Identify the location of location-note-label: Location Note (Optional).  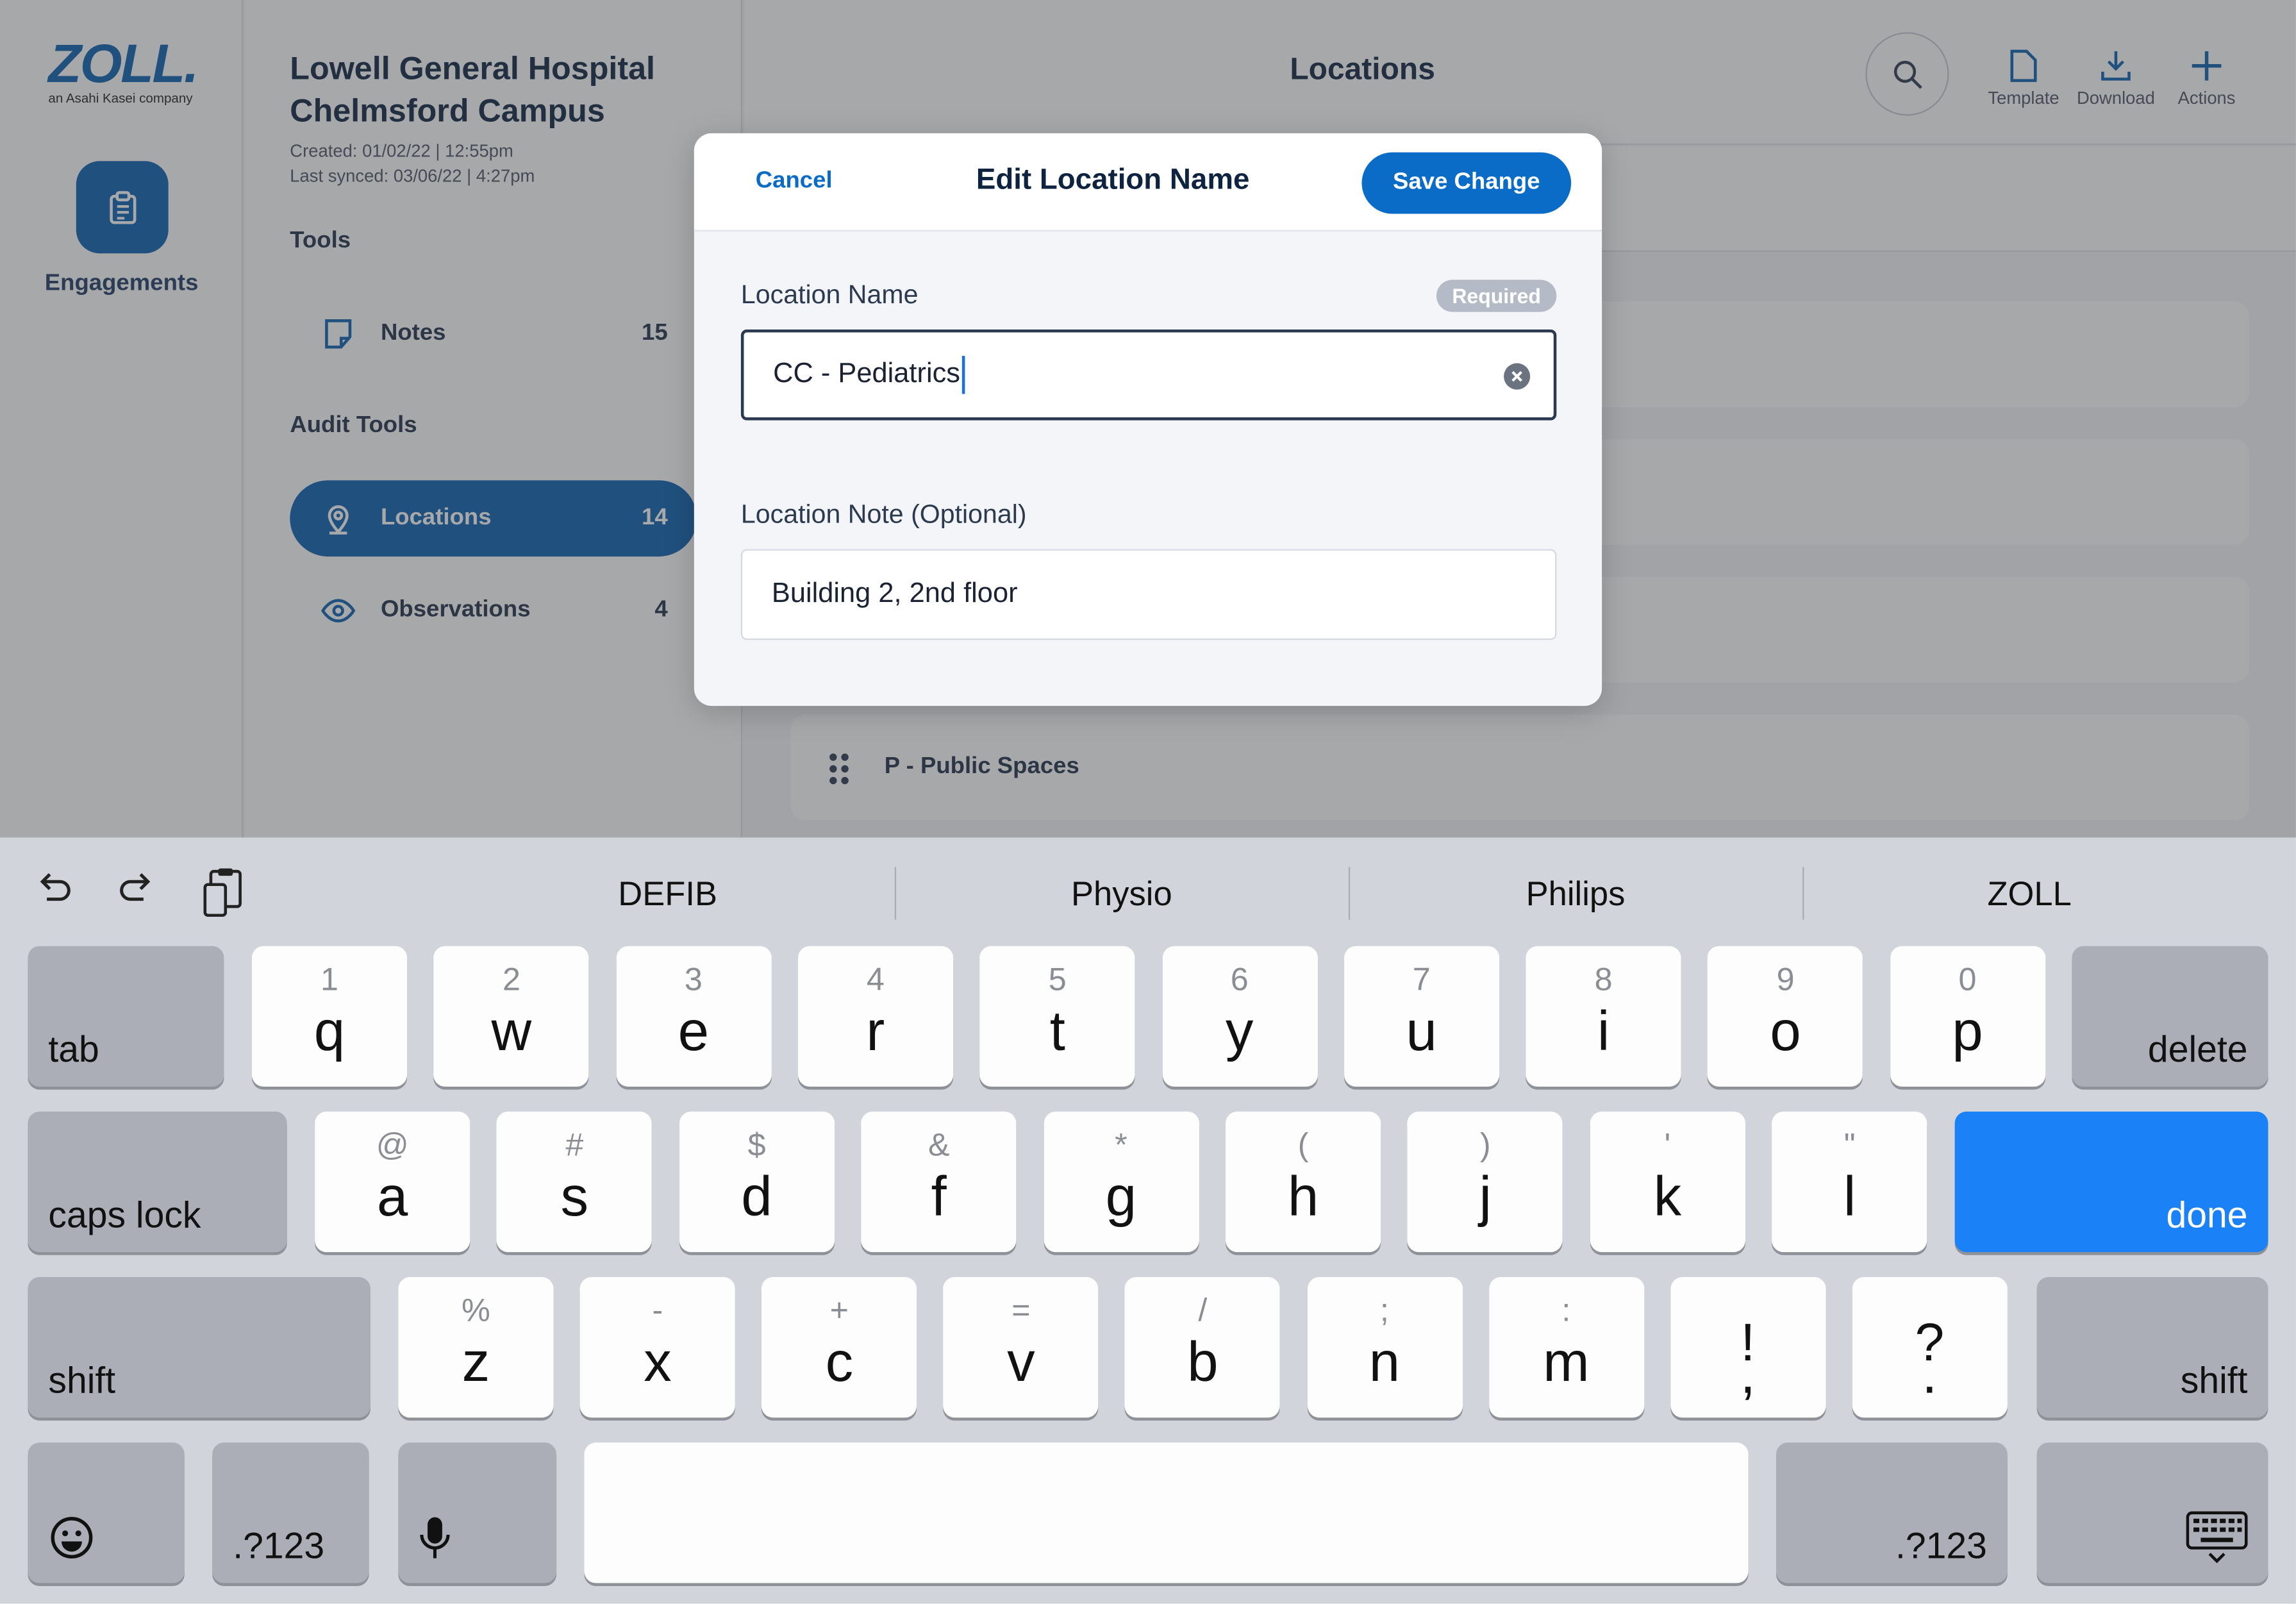
(883, 514).